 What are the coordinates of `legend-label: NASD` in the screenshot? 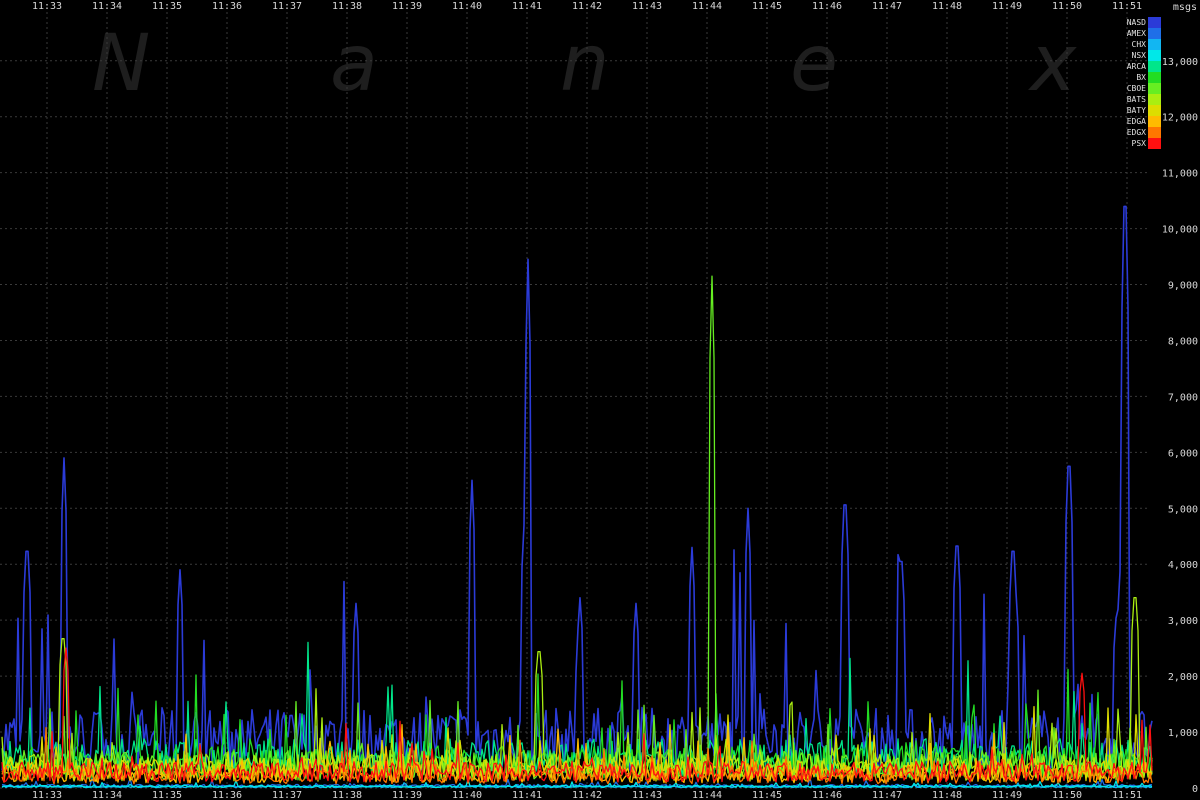 It's located at (1136, 22).